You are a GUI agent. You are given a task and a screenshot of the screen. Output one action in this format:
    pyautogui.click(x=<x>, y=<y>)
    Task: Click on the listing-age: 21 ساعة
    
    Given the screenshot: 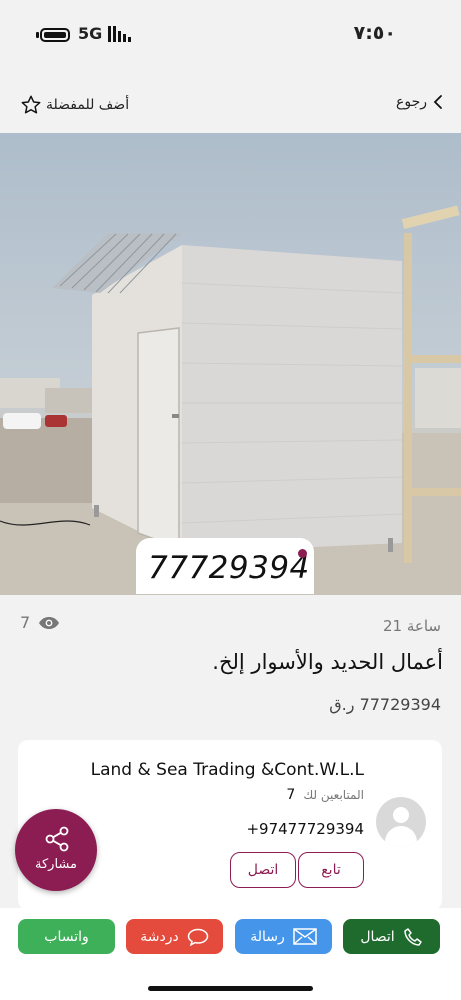 What is the action you would take?
    pyautogui.click(x=412, y=626)
    